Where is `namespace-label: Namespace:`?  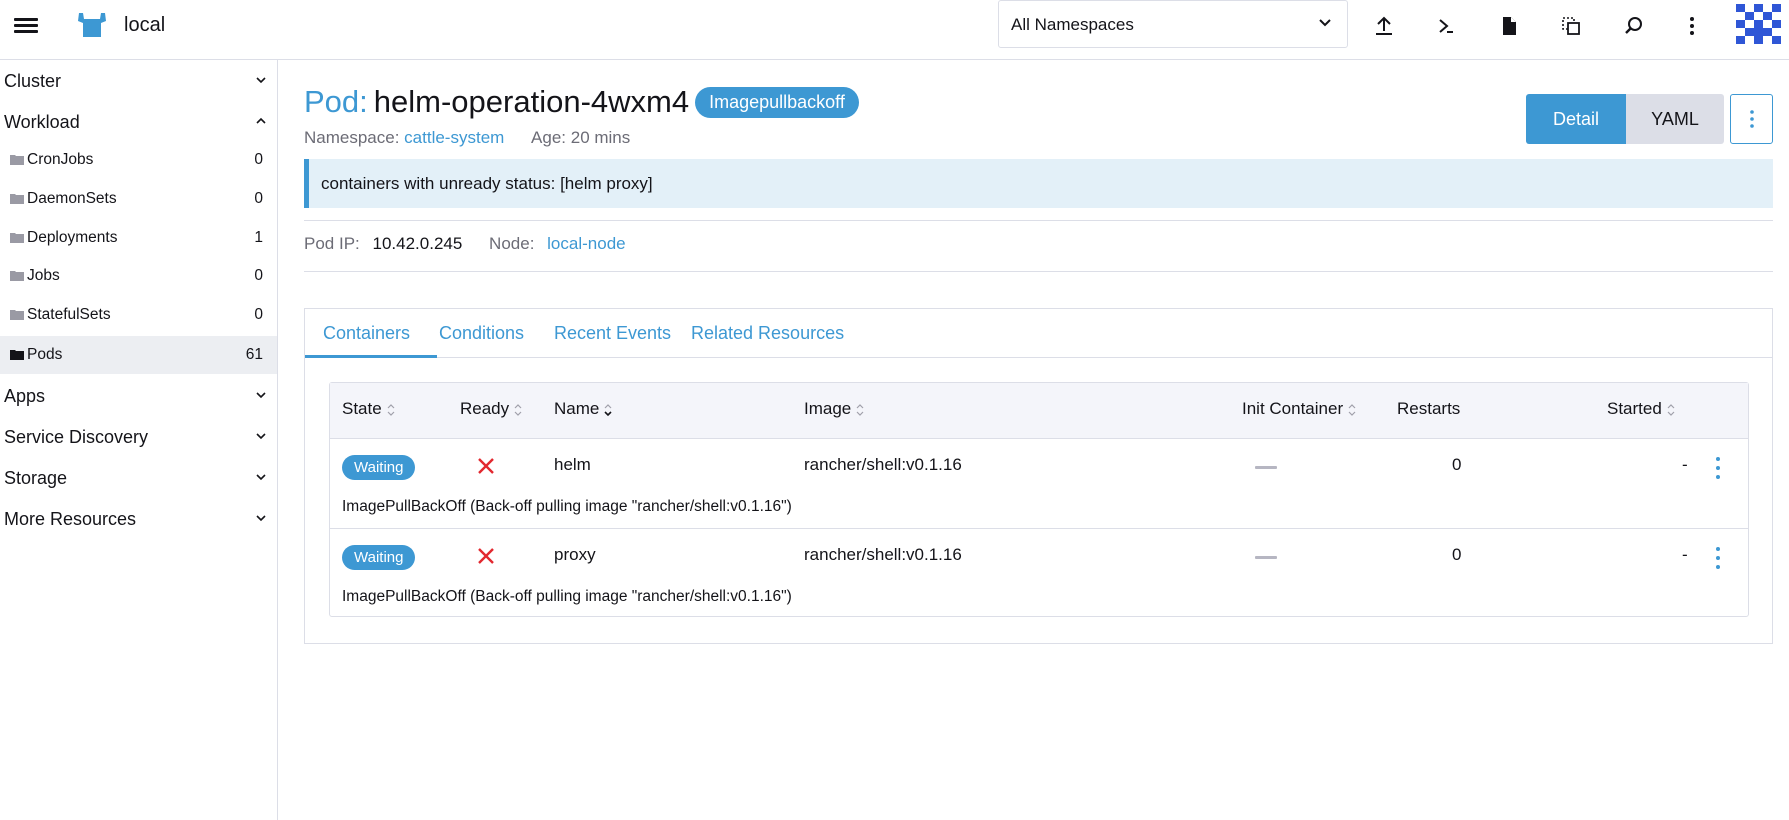
namespace-label: Namespace: is located at coordinates (352, 137).